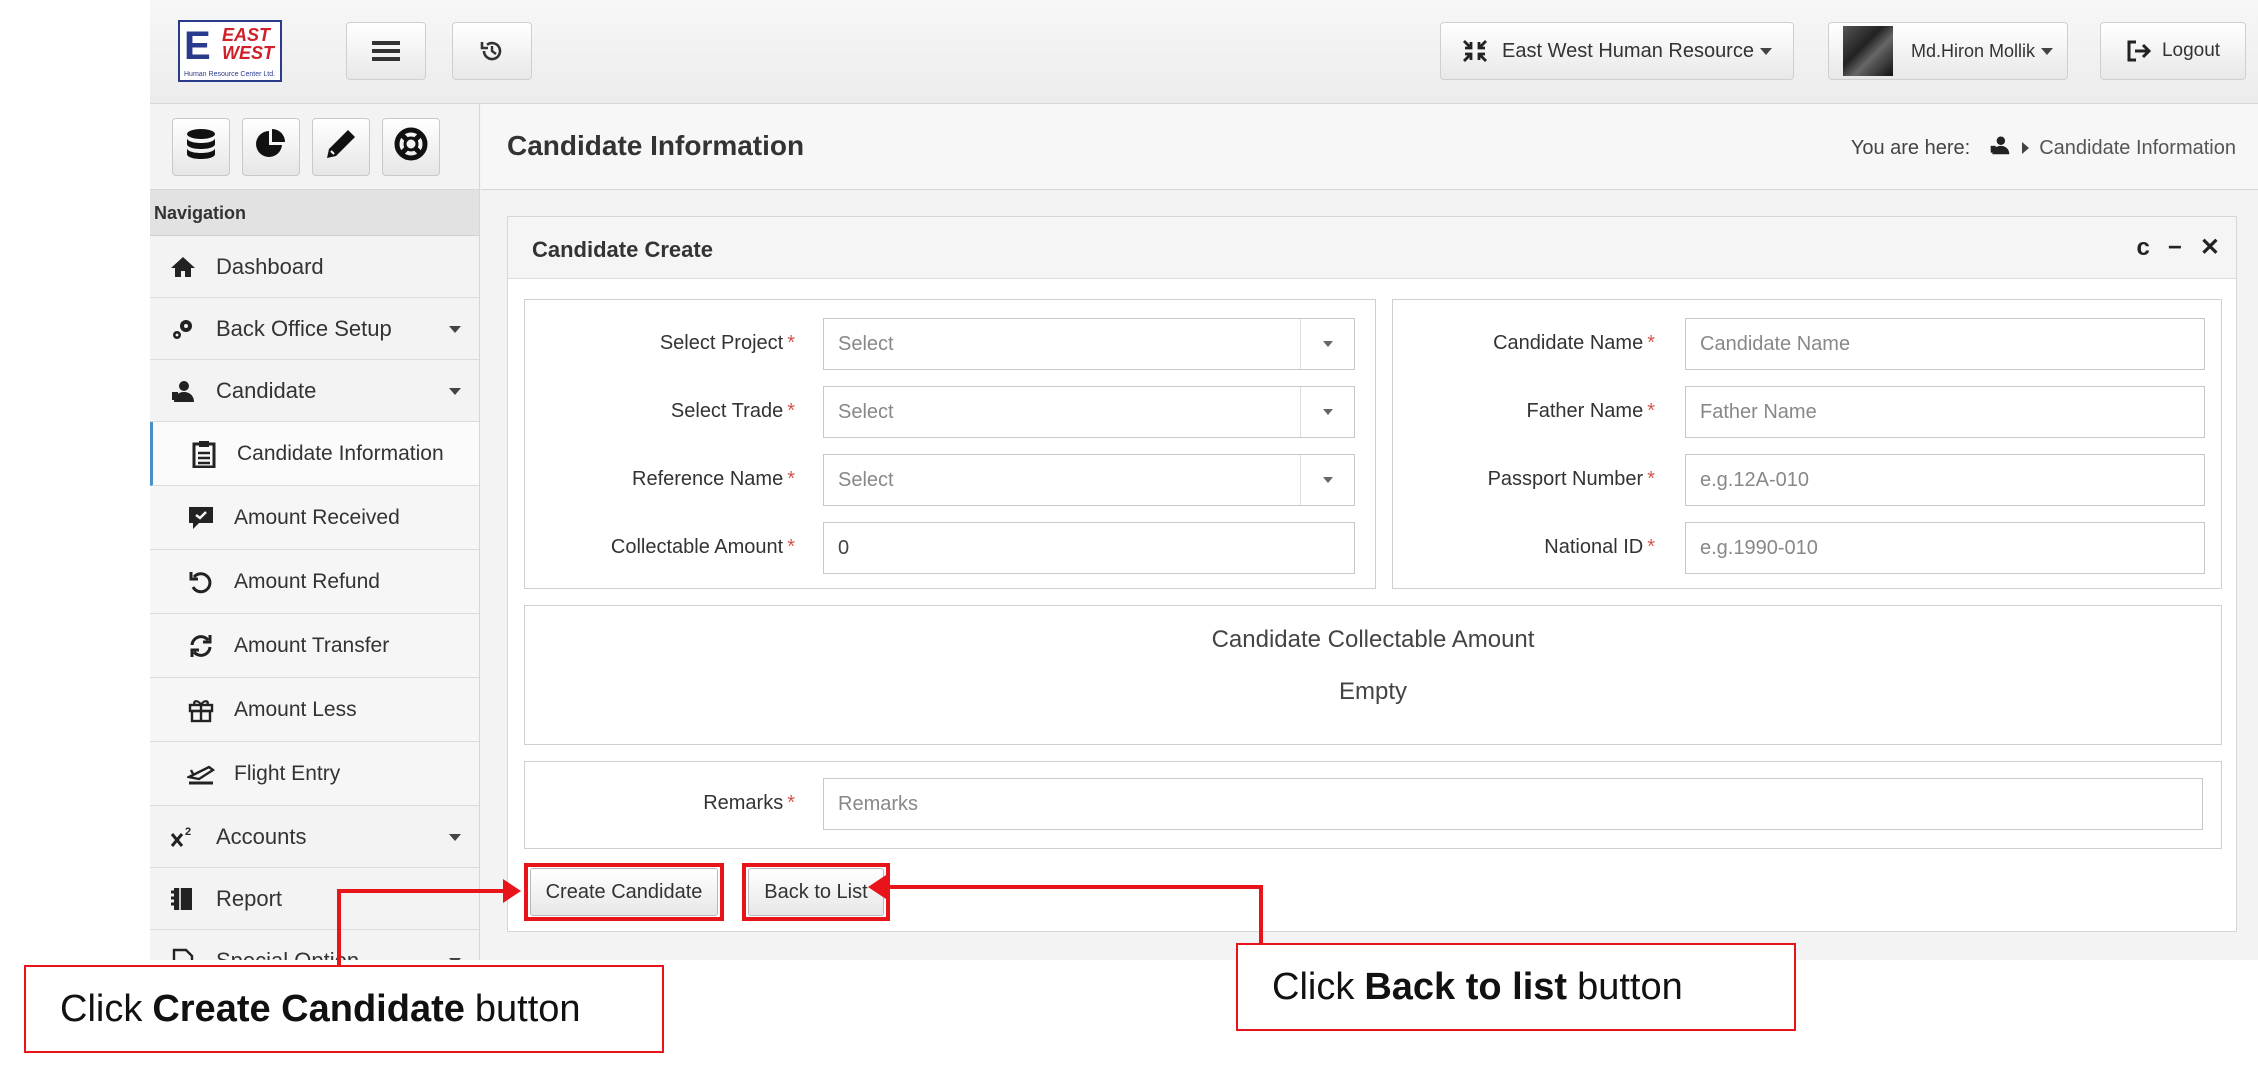 The height and width of the screenshot is (1086, 2258). What do you see at coordinates (1089, 344) in the screenshot?
I see `select-project-dropdown: Select` at bounding box center [1089, 344].